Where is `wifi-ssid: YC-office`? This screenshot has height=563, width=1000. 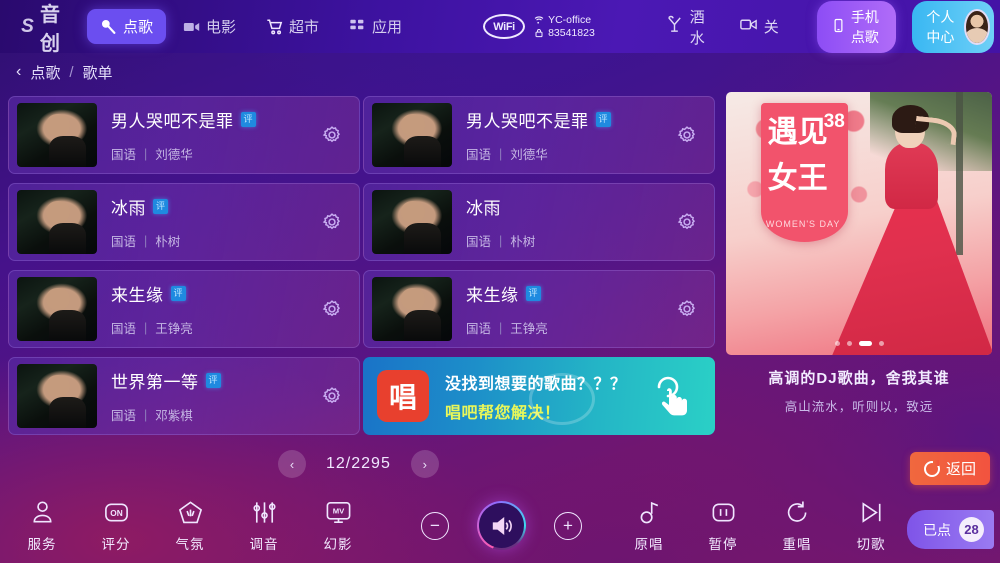 wifi-ssid: YC-office is located at coordinates (570, 19).